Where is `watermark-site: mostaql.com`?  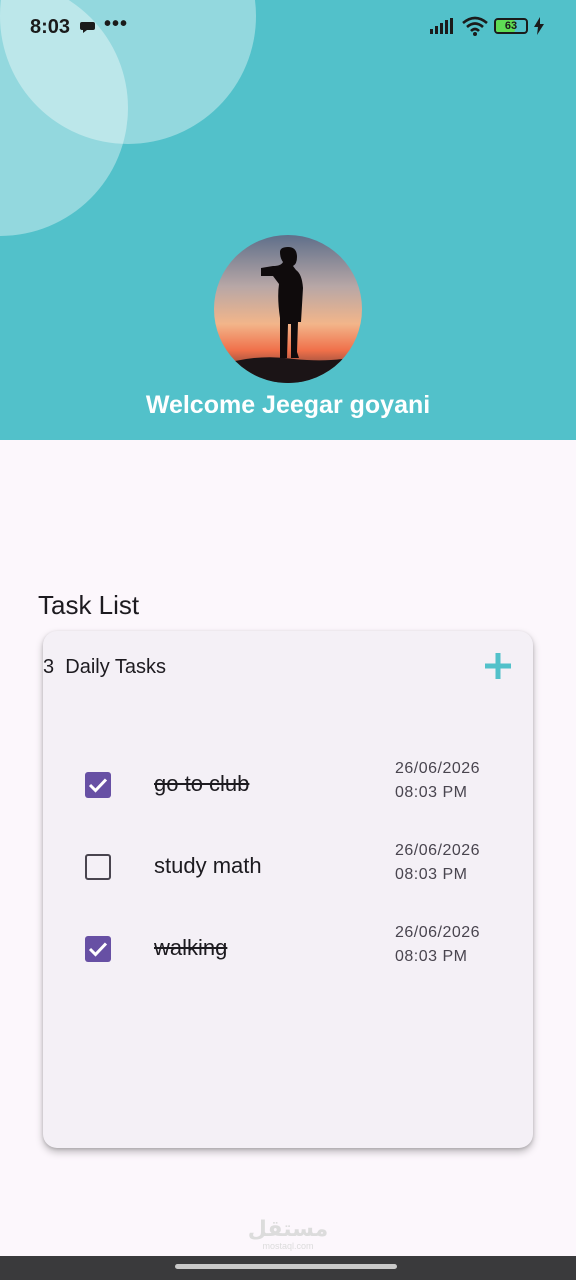 watermark-site: mostaql.com is located at coordinates (288, 1246).